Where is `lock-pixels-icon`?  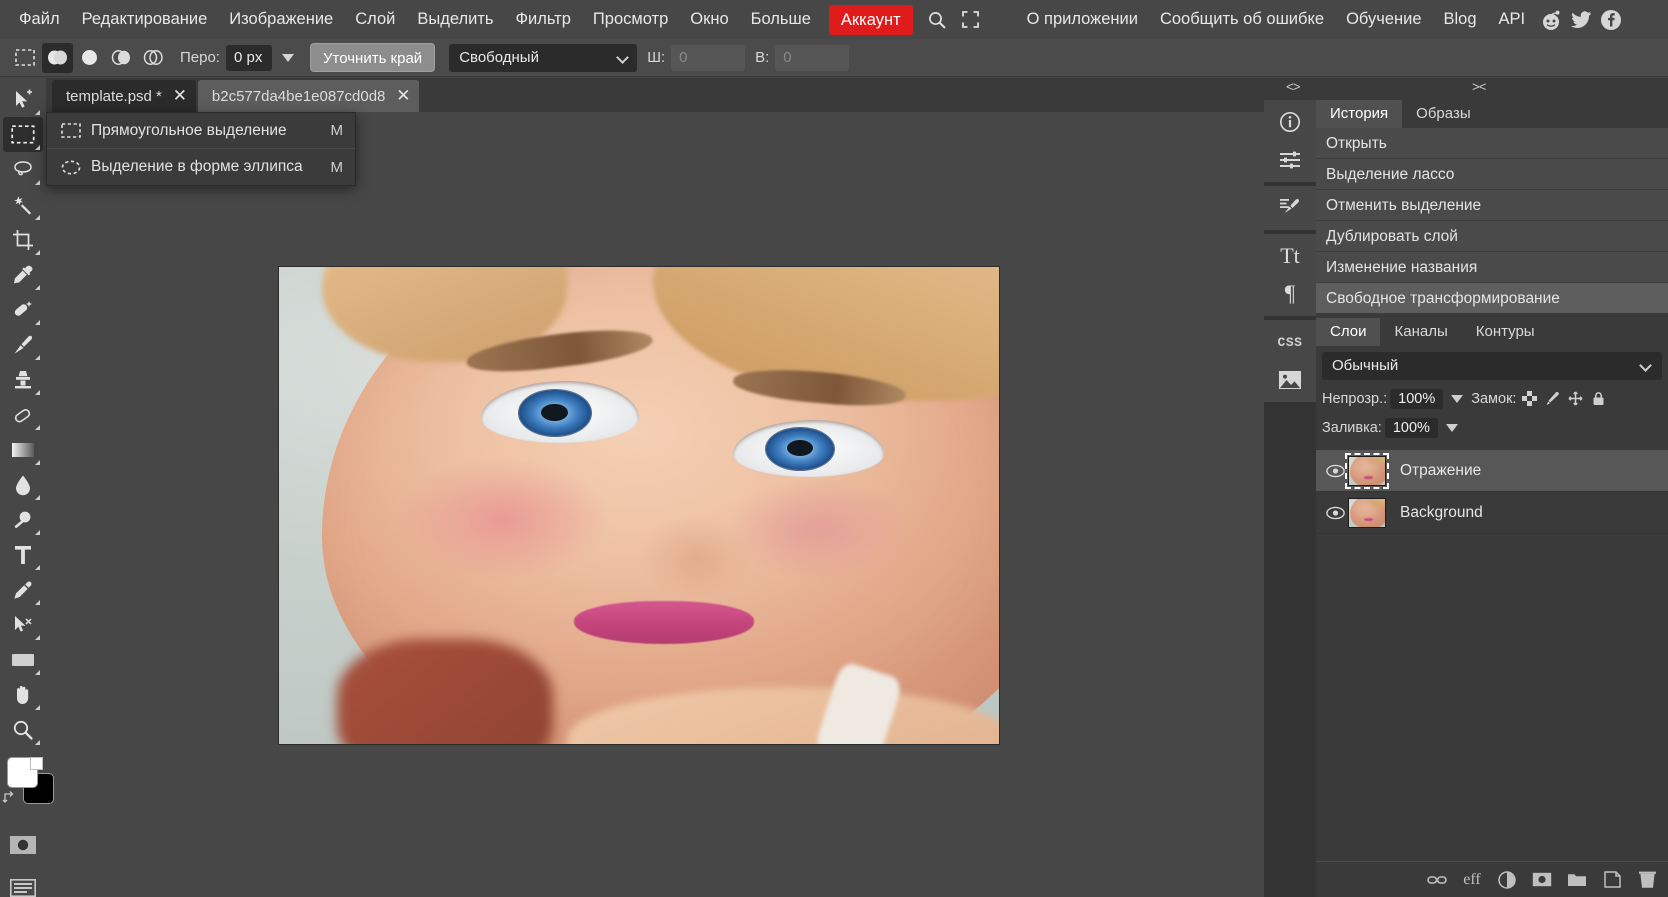 lock-pixels-icon is located at coordinates (1552, 399).